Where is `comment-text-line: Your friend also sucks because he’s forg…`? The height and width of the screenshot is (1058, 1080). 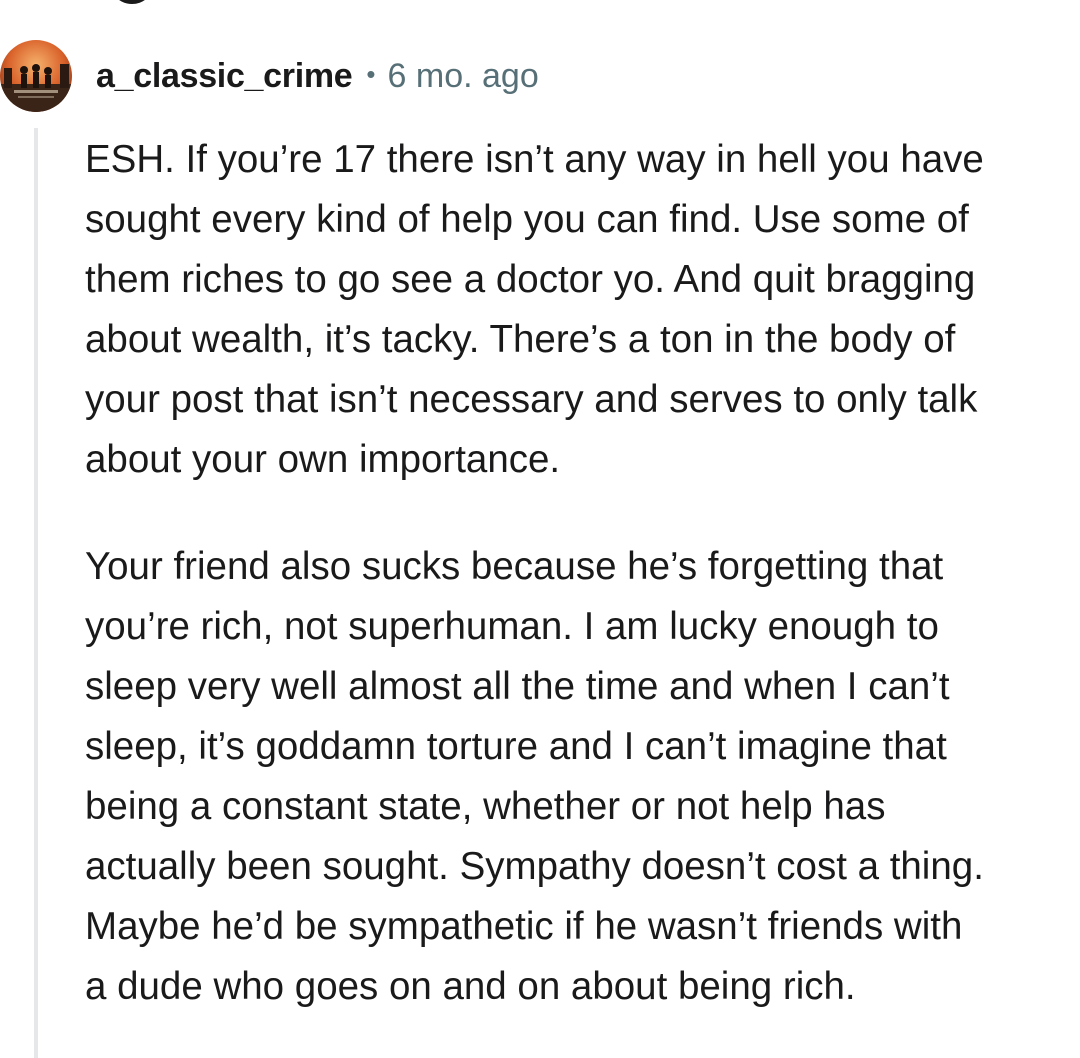 comment-text-line: Your friend also sucks because he’s forg… is located at coordinates (514, 566).